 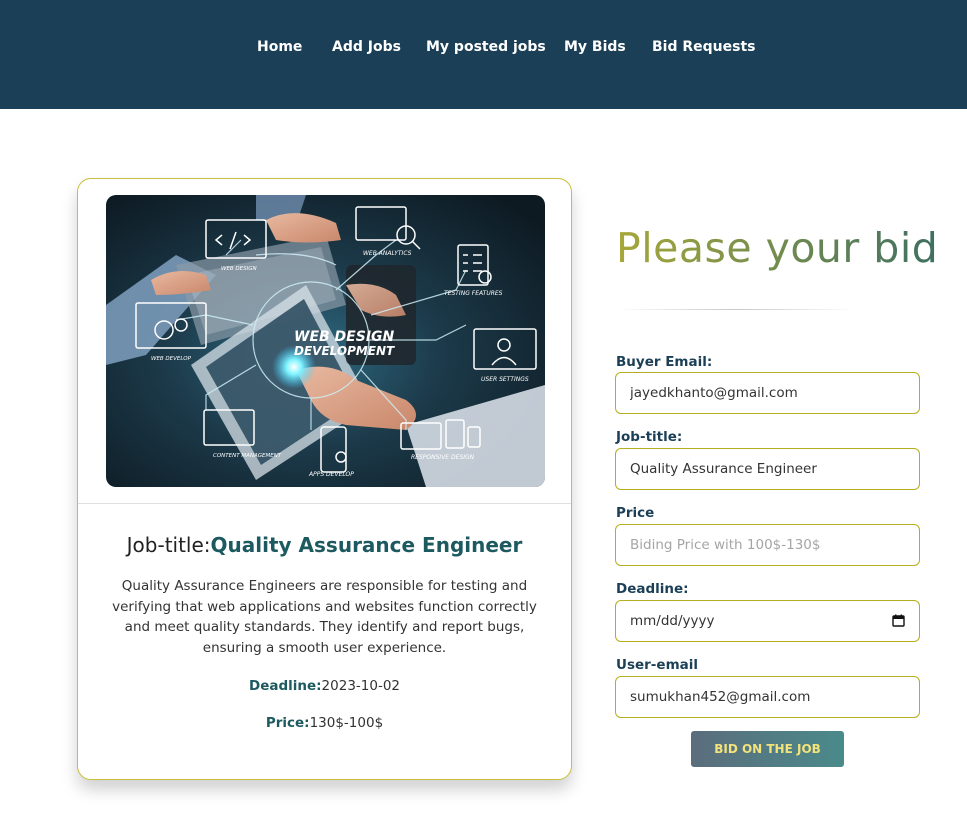 I want to click on job-title-input, so click(x=767, y=469).